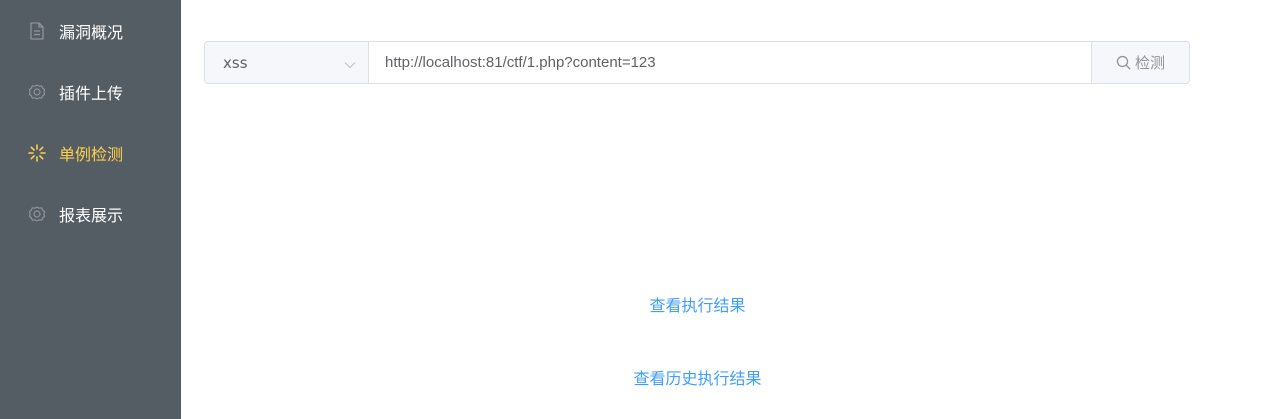 This screenshot has height=419, width=1280. I want to click on detect-form: xss 检测, so click(697, 62).